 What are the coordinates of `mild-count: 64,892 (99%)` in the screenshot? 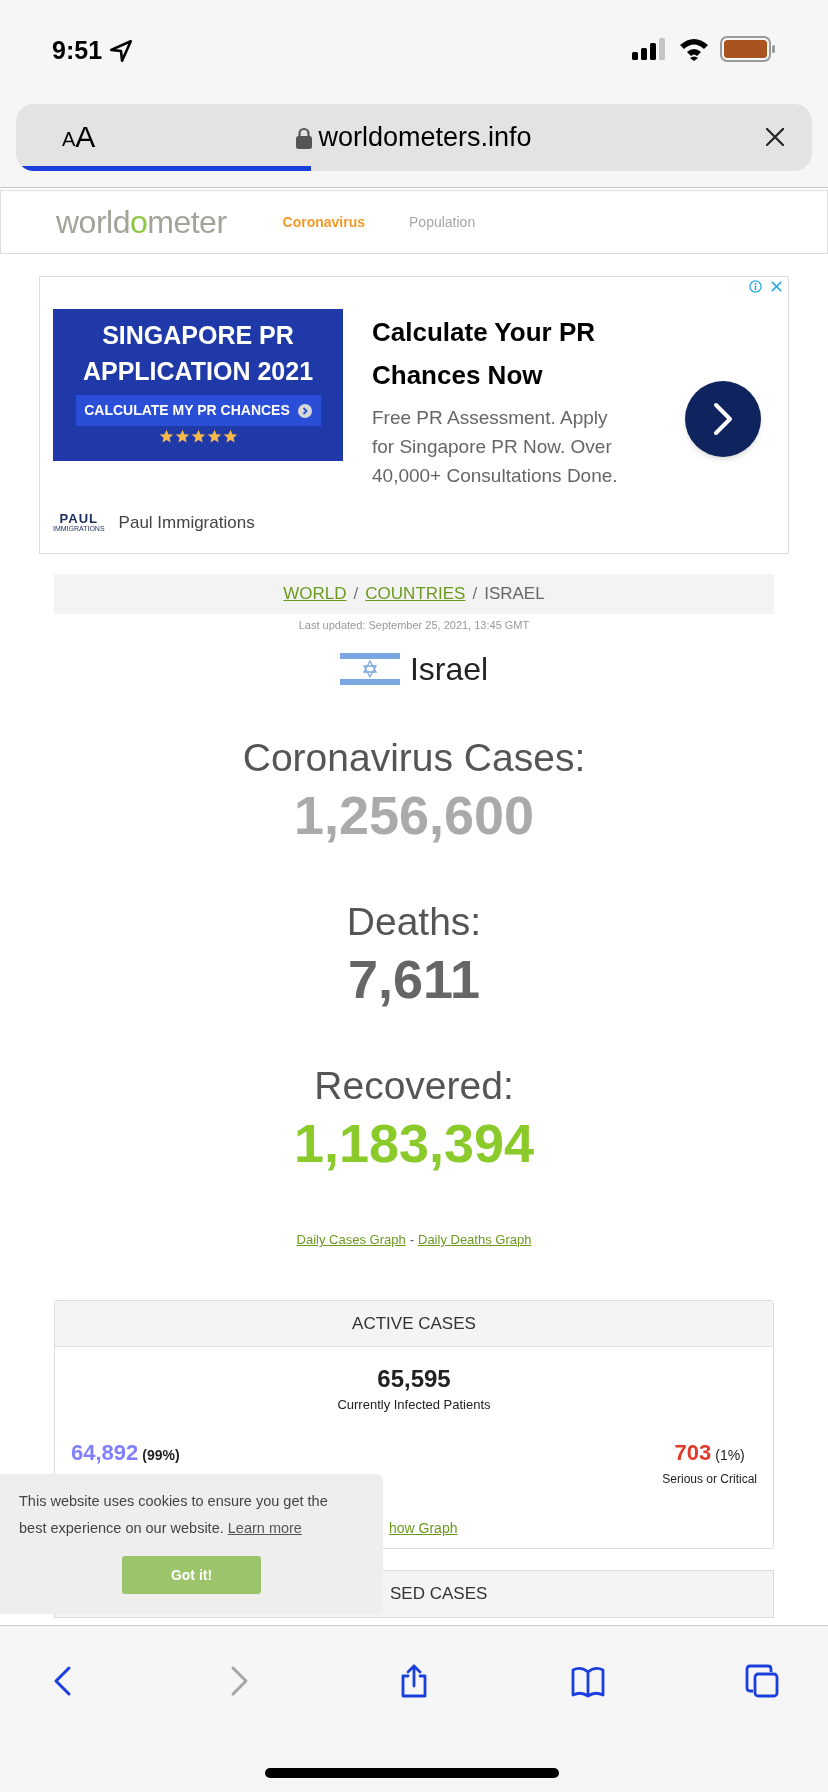 It's located at (125, 1453).